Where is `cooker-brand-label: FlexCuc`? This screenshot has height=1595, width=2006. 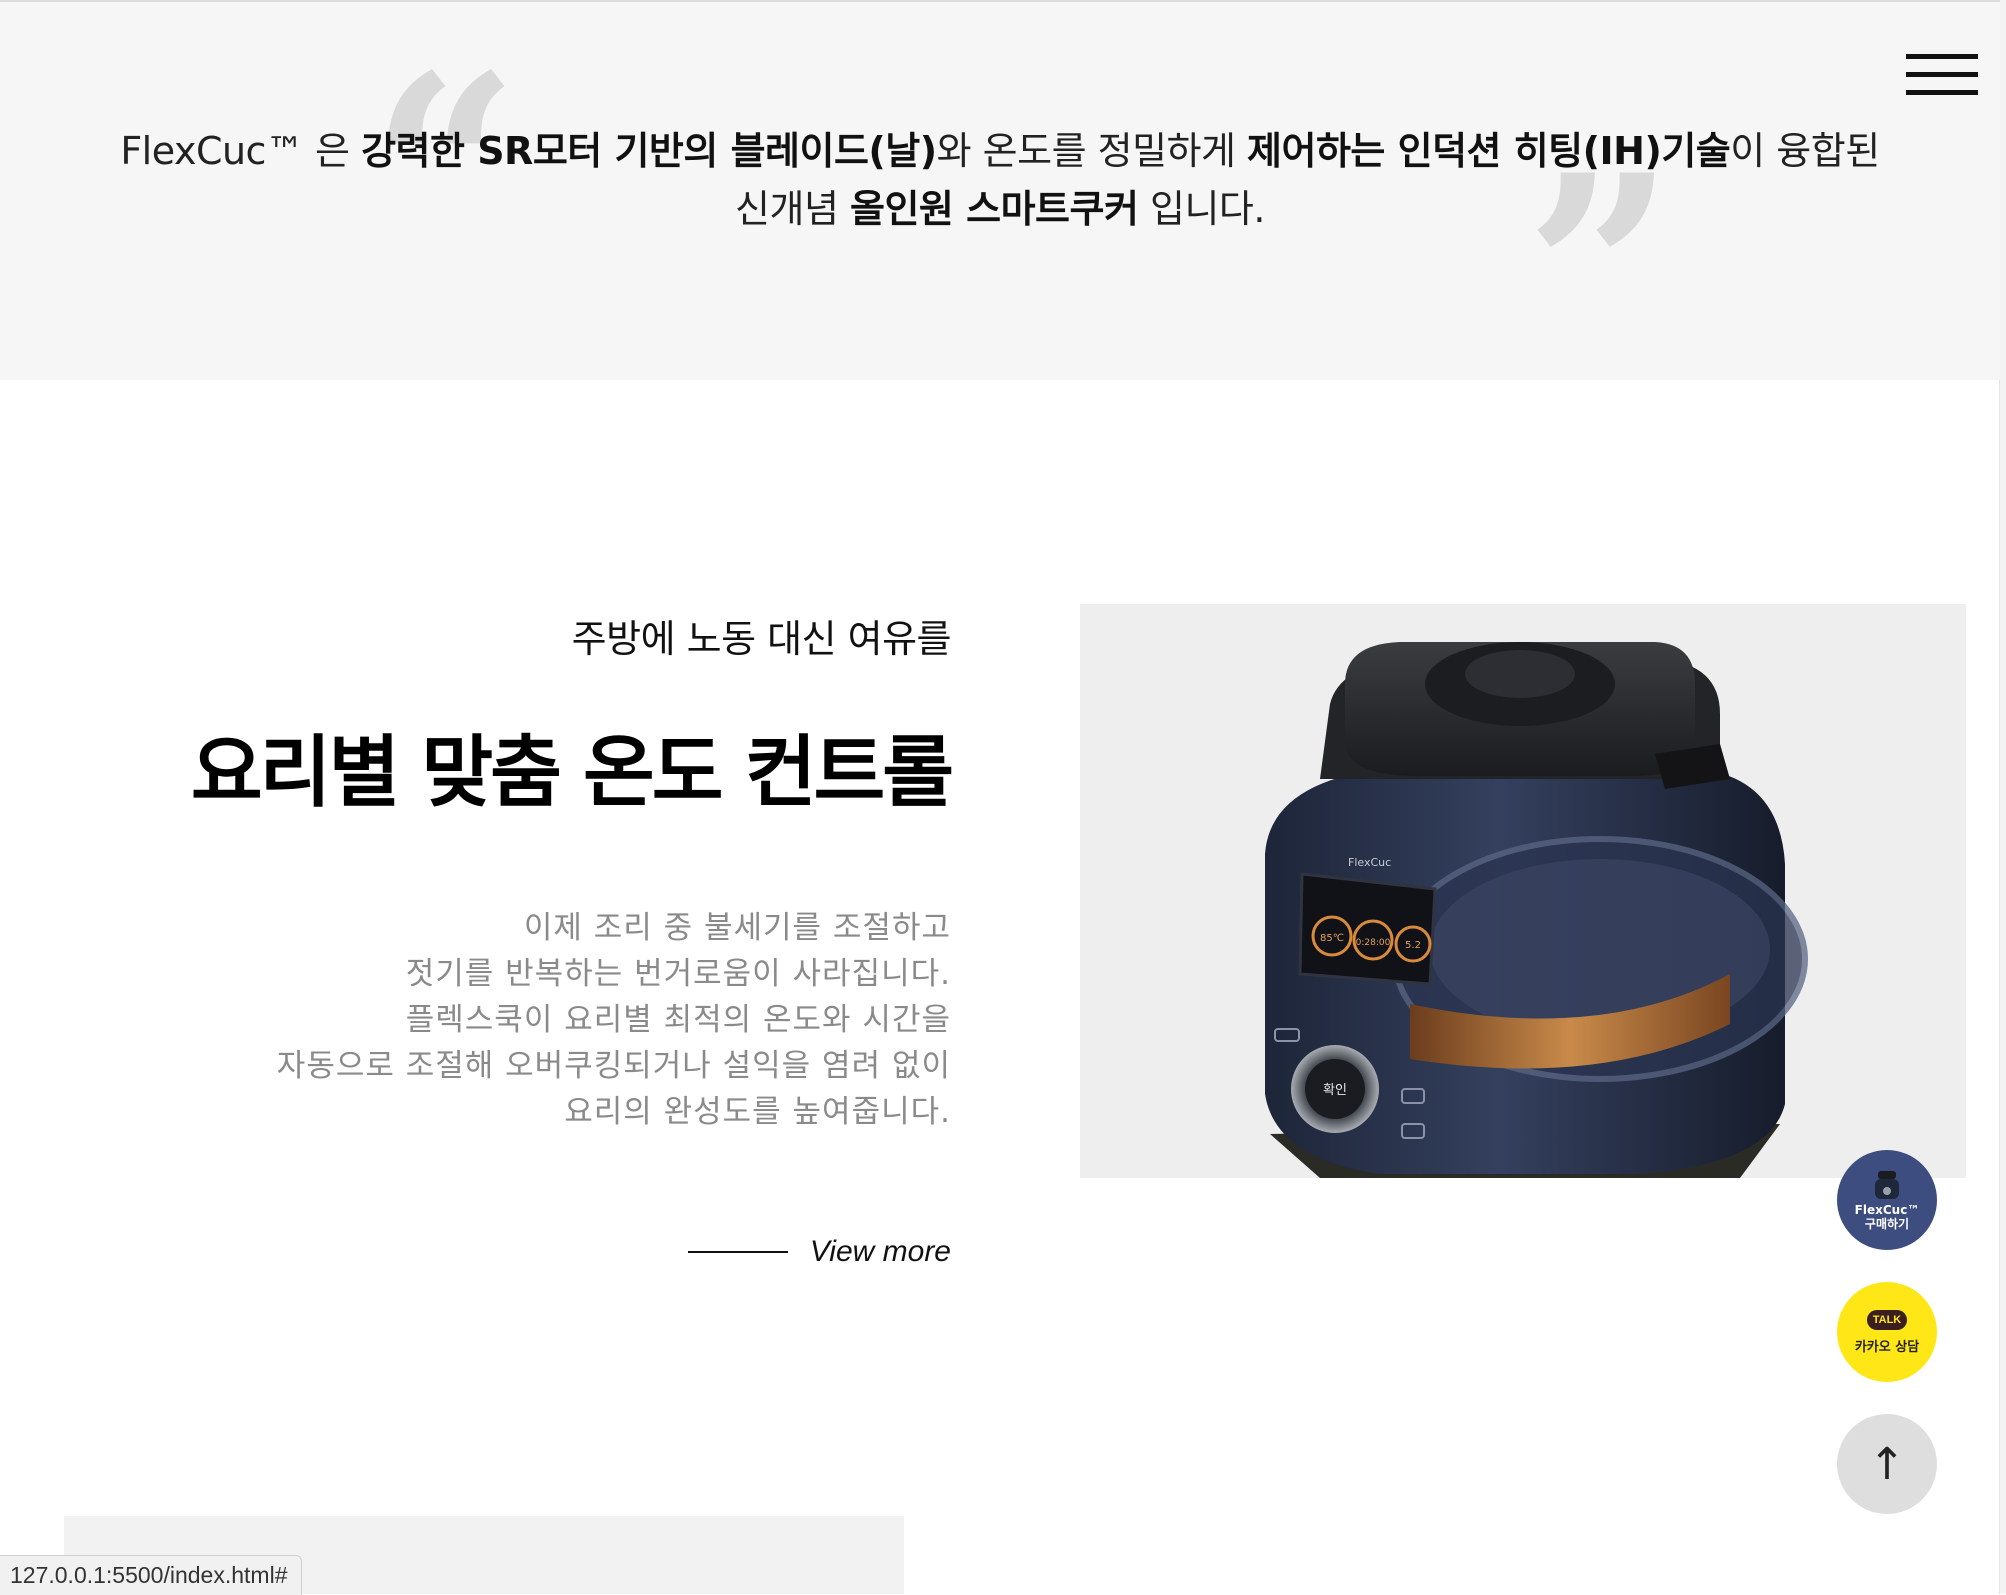
cooker-brand-label: FlexCuc is located at coordinates (1369, 862).